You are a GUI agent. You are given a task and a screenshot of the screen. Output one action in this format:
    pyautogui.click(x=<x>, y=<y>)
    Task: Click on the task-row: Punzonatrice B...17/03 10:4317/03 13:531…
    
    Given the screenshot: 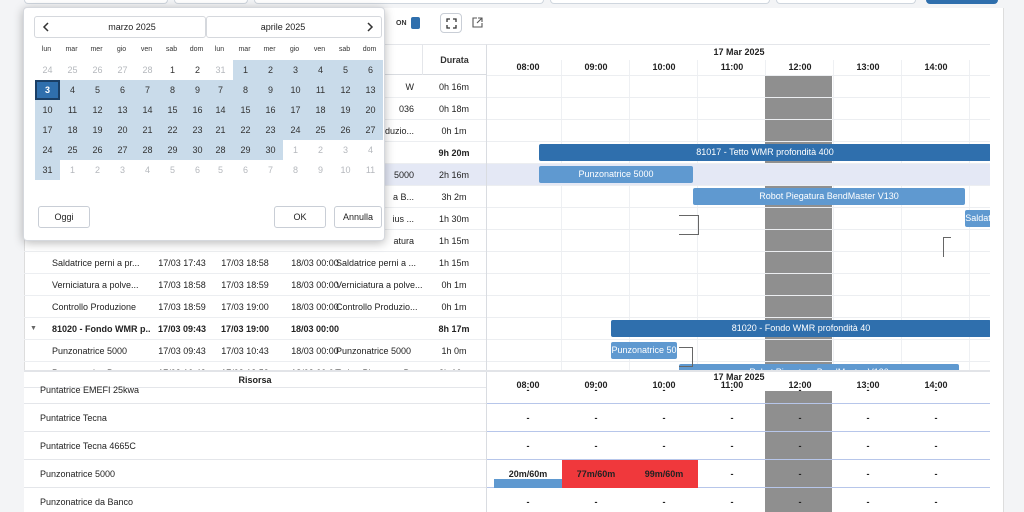 What is the action you would take?
    pyautogui.click(x=255, y=366)
    